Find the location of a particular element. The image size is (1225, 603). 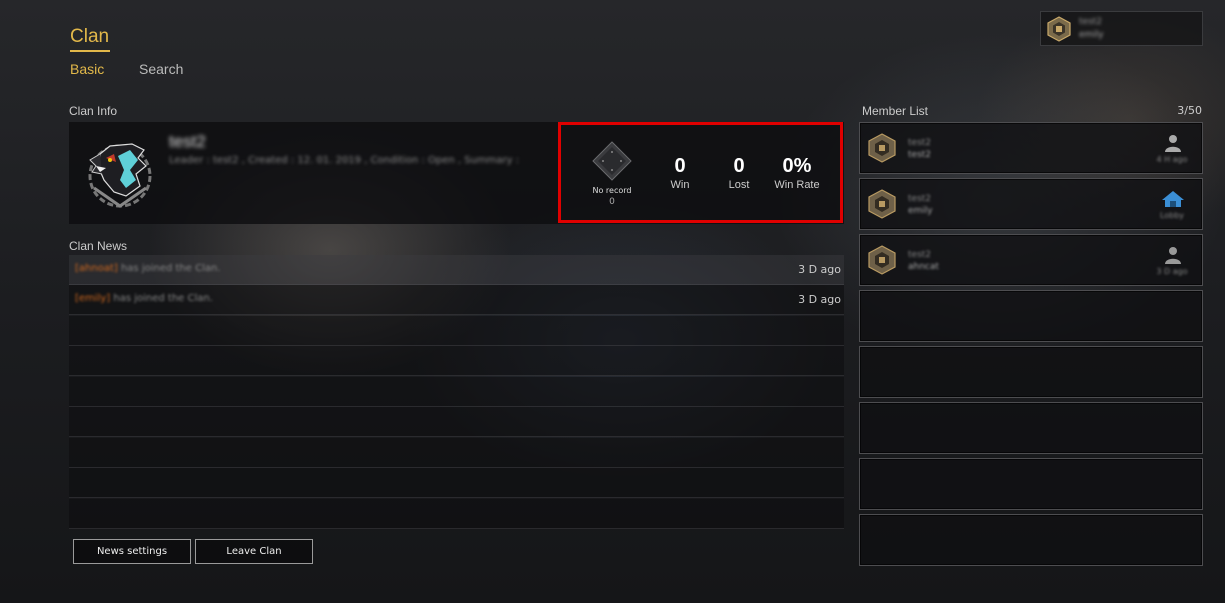

member-subname: emily is located at coordinates (920, 211).